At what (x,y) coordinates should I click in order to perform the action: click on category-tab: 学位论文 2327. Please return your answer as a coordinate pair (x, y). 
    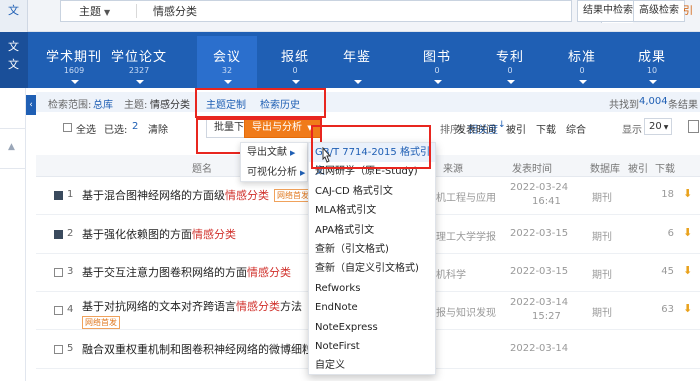
    Looking at the image, I should click on (139, 65).